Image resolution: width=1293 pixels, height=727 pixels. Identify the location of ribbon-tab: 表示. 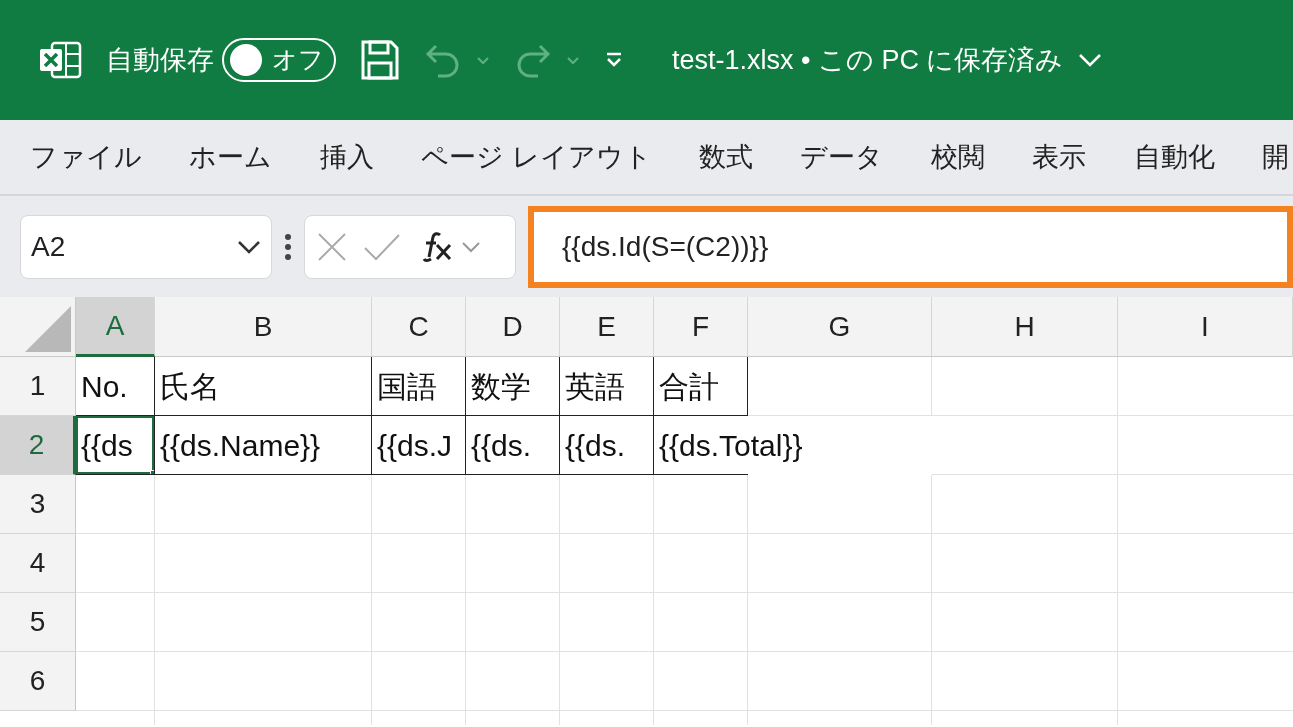
(1059, 157).